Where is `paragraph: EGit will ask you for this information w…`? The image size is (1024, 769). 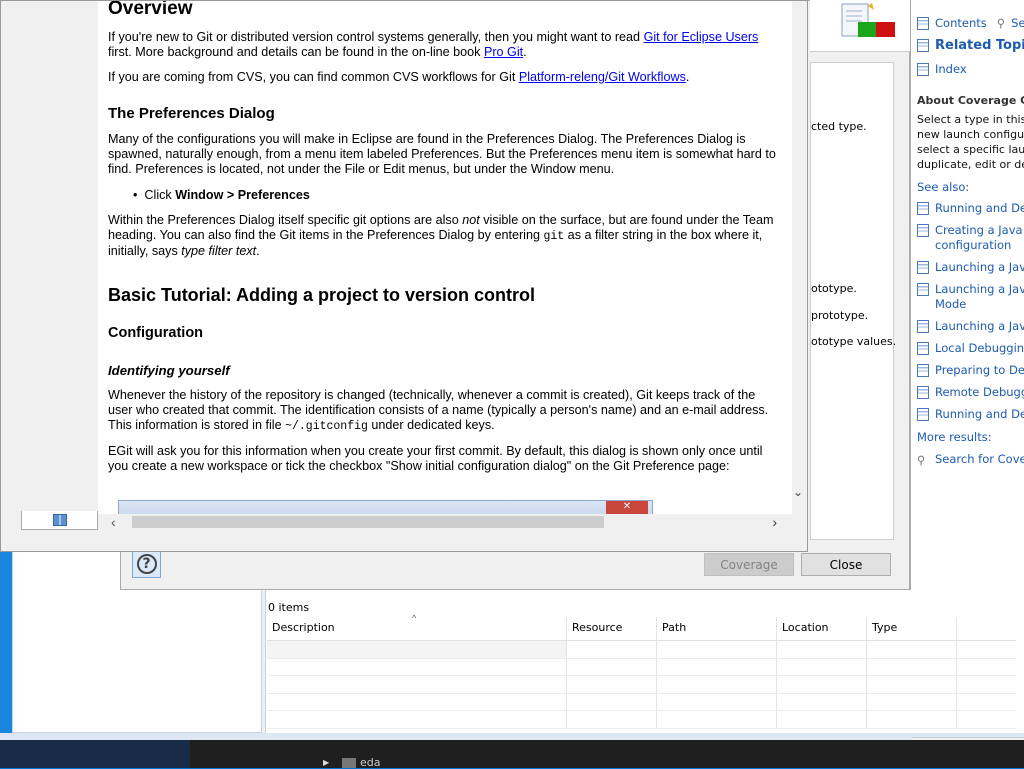 paragraph: EGit will ask you for this information w… is located at coordinates (435, 459).